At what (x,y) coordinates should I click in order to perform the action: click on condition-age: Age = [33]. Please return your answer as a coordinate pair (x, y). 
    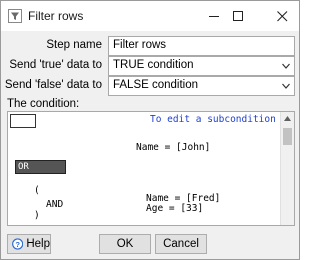
    Looking at the image, I should click on (174, 208).